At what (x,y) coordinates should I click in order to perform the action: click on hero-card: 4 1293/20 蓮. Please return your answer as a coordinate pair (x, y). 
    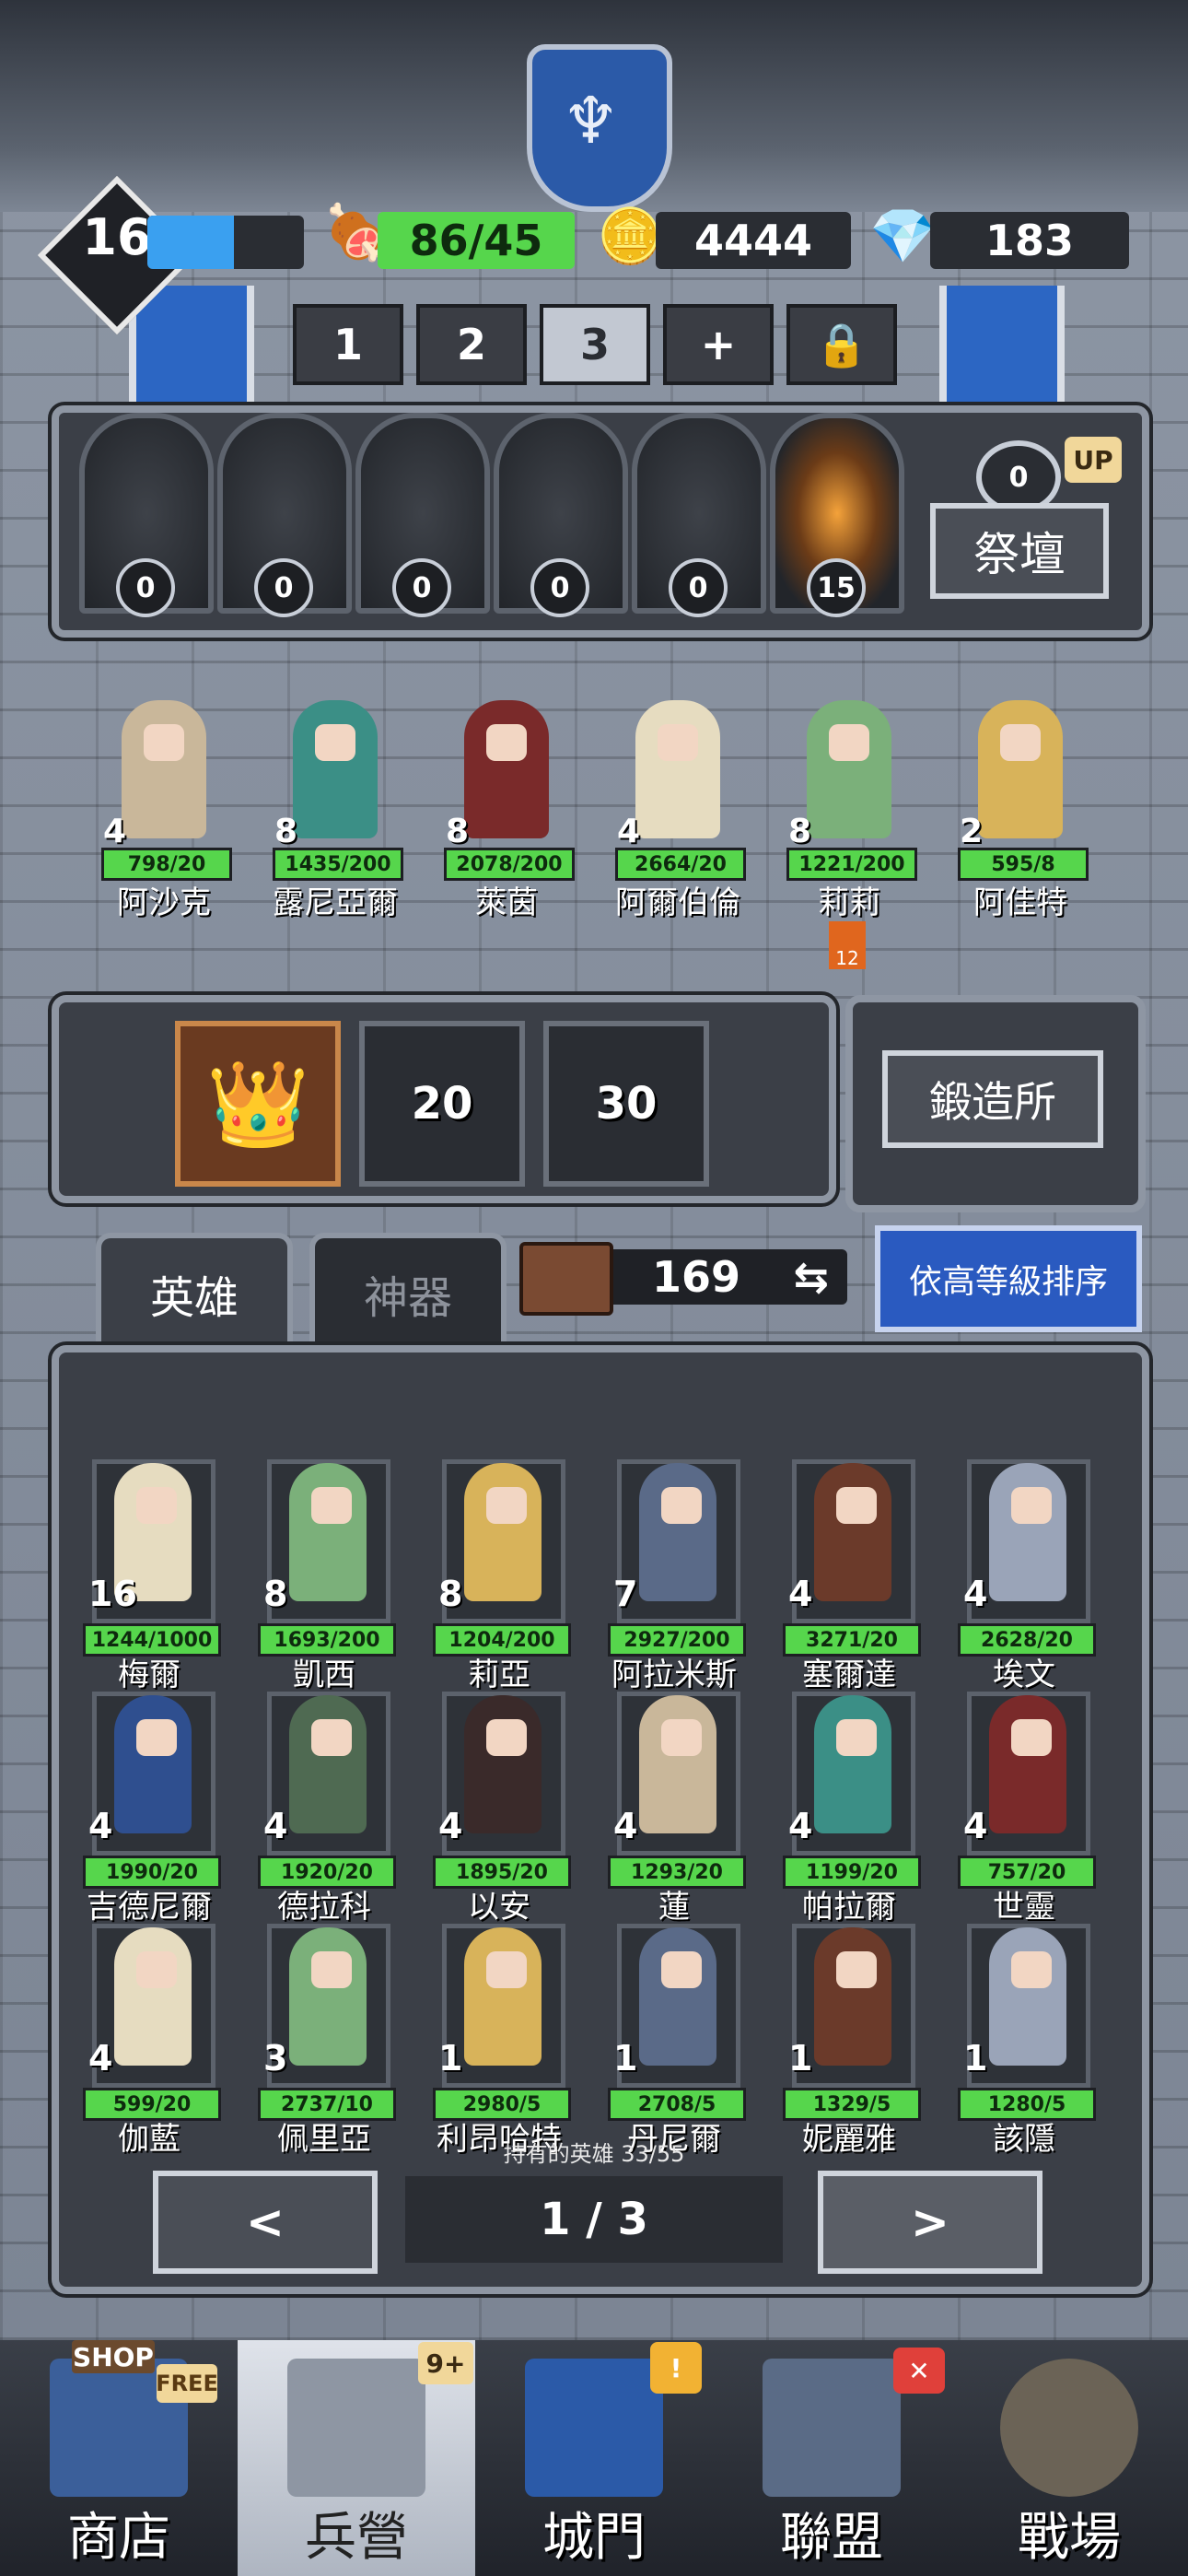
    Looking at the image, I should click on (674, 1809).